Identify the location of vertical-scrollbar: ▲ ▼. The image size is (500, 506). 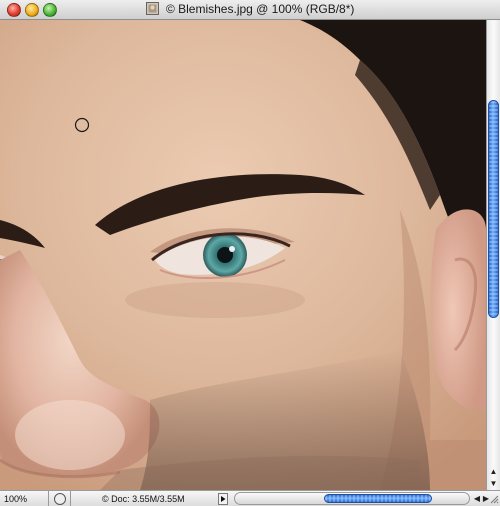
(493, 255).